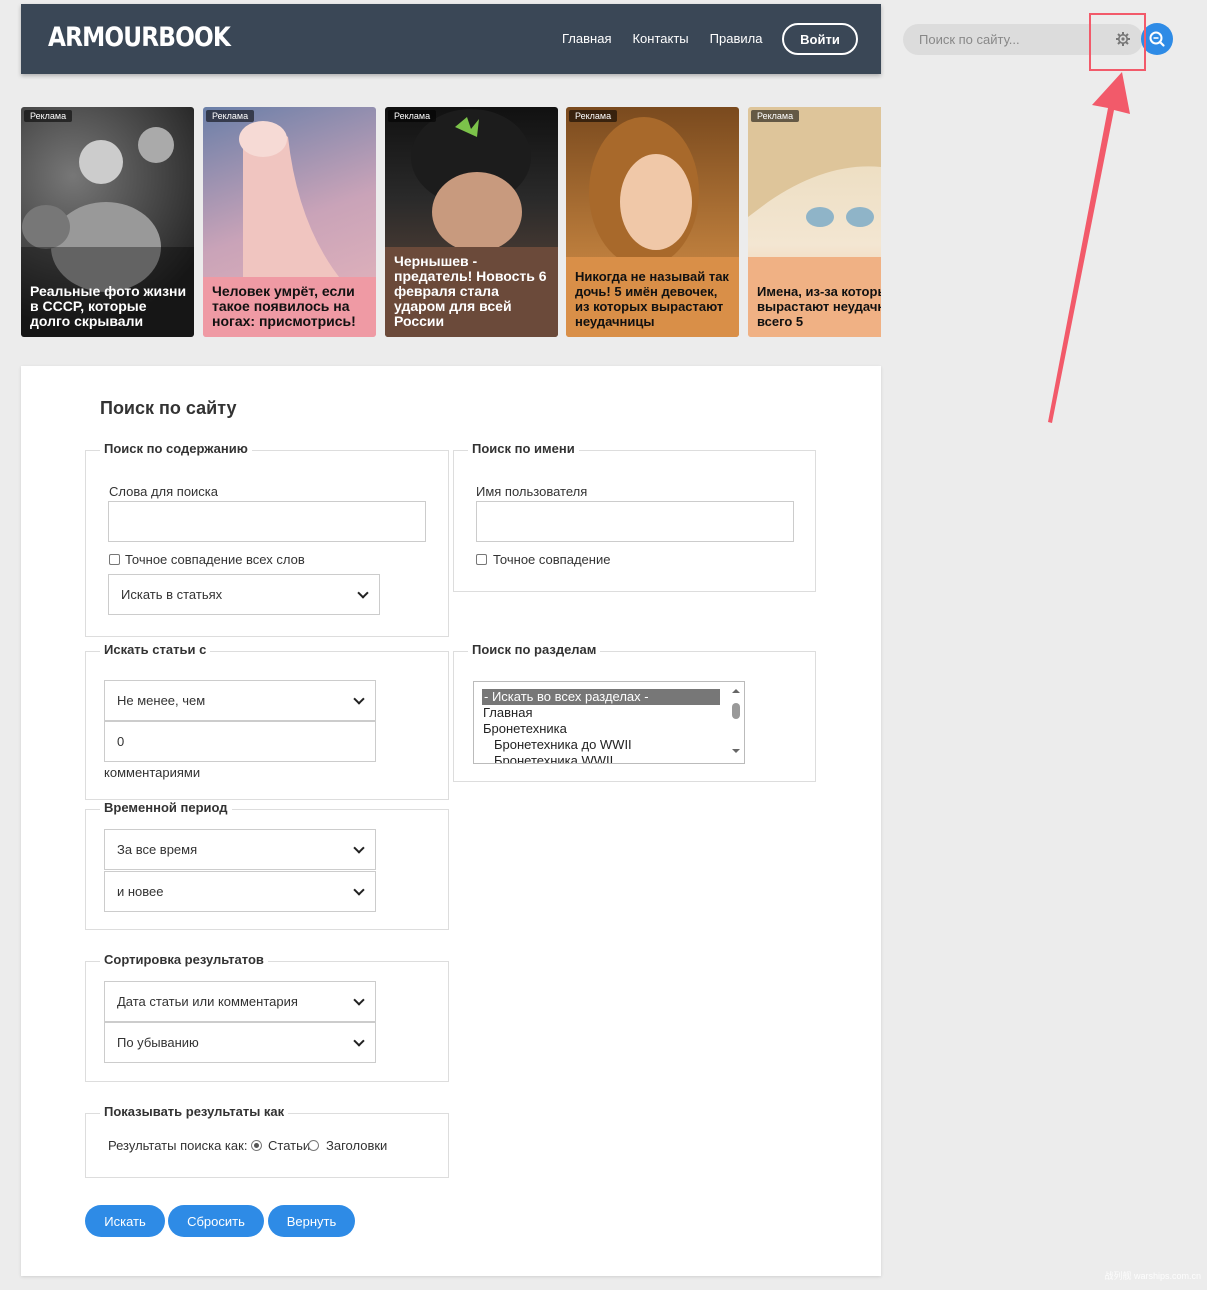 Image resolution: width=1207 pixels, height=1290 pixels. Describe the element at coordinates (161, 700) in the screenshot. I see `select-value: Не менее, чем` at that location.